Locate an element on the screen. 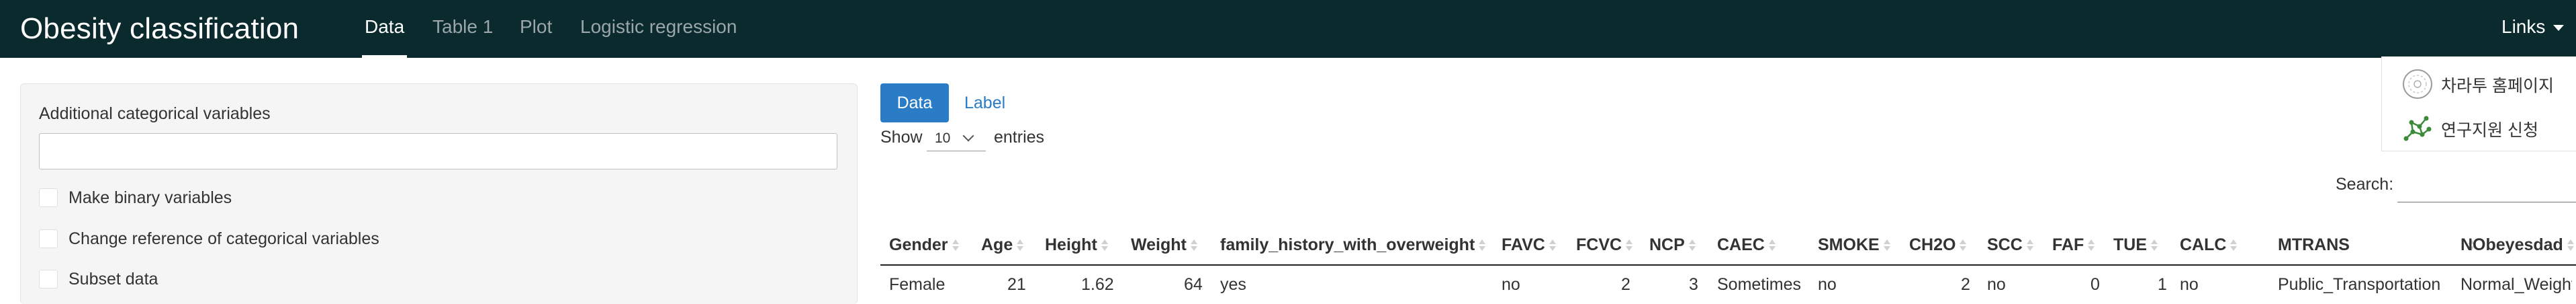 Image resolution: width=2576 pixels, height=304 pixels. column-header-label: FCVC is located at coordinates (1599, 245).